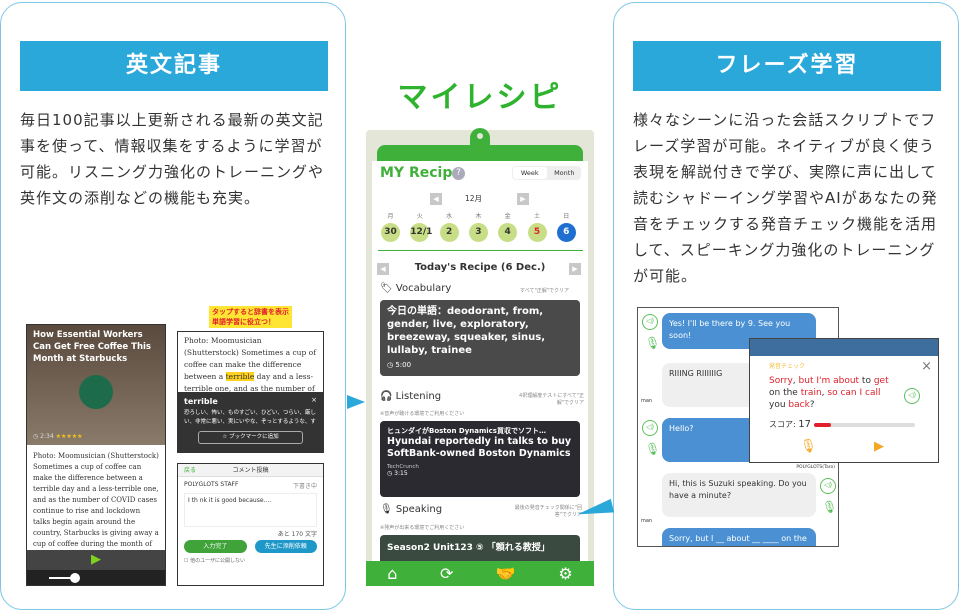  What do you see at coordinates (421, 173) in the screenshot?
I see `app-title: MY Recipe` at bounding box center [421, 173].